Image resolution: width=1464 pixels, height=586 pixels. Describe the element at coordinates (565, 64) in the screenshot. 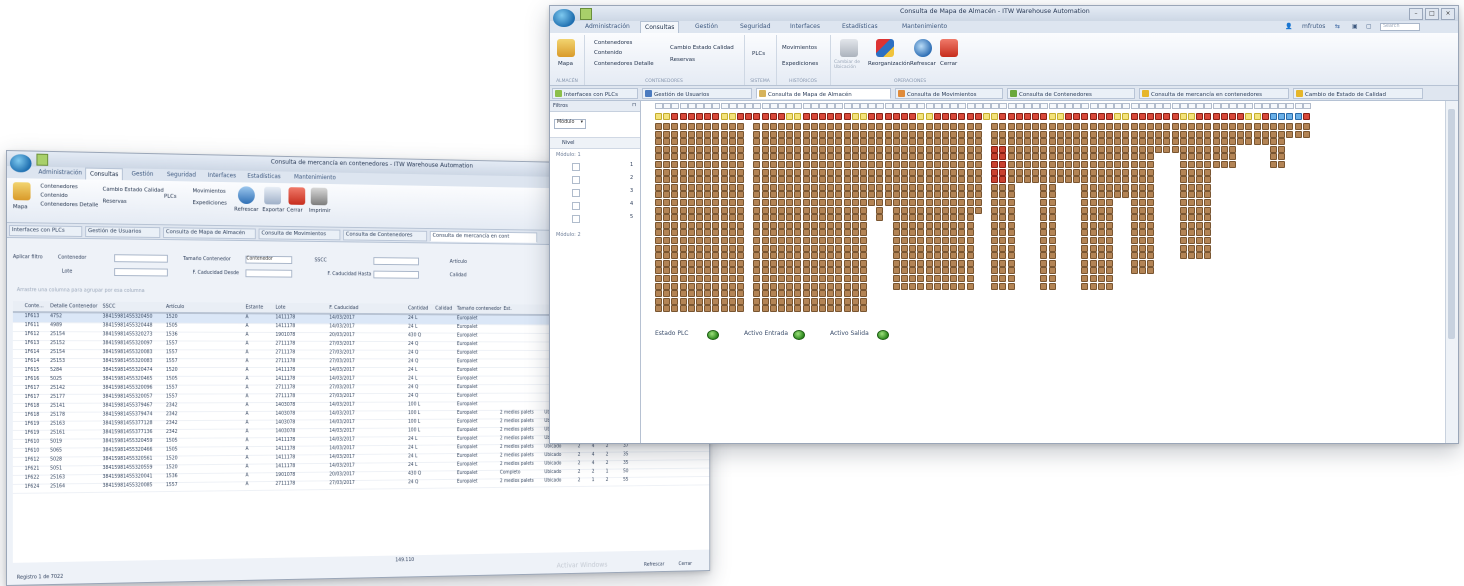

I see `mapa-button: Mapa` at that location.